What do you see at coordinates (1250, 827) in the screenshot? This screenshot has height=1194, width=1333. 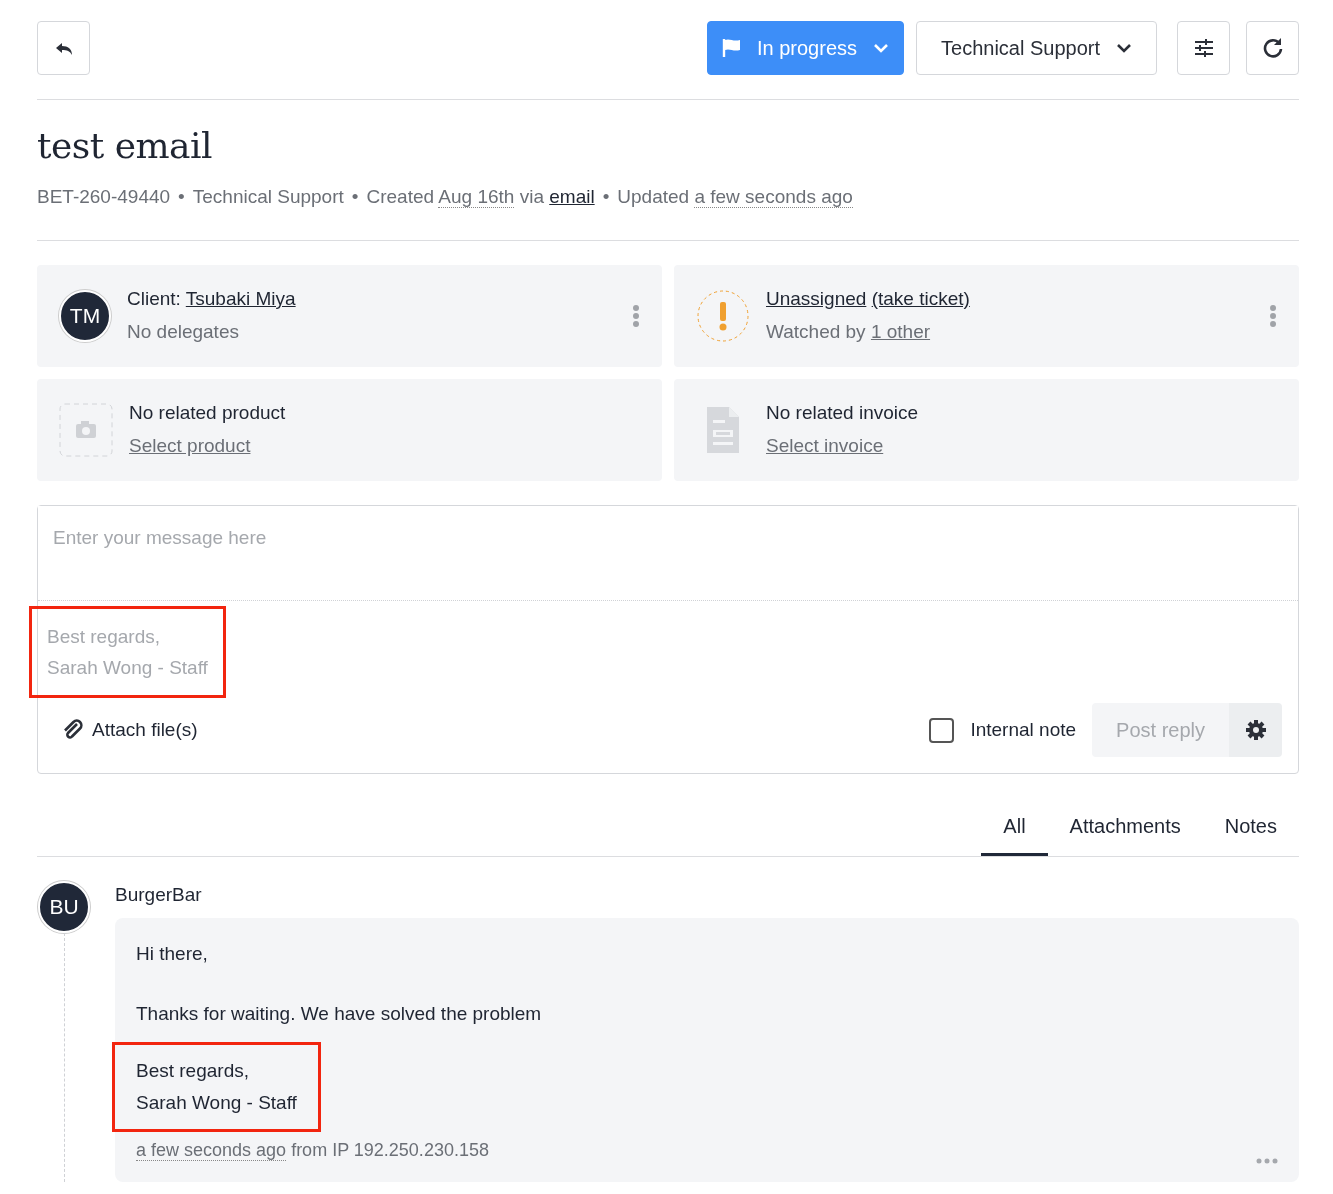 I see `tab: Notes` at bounding box center [1250, 827].